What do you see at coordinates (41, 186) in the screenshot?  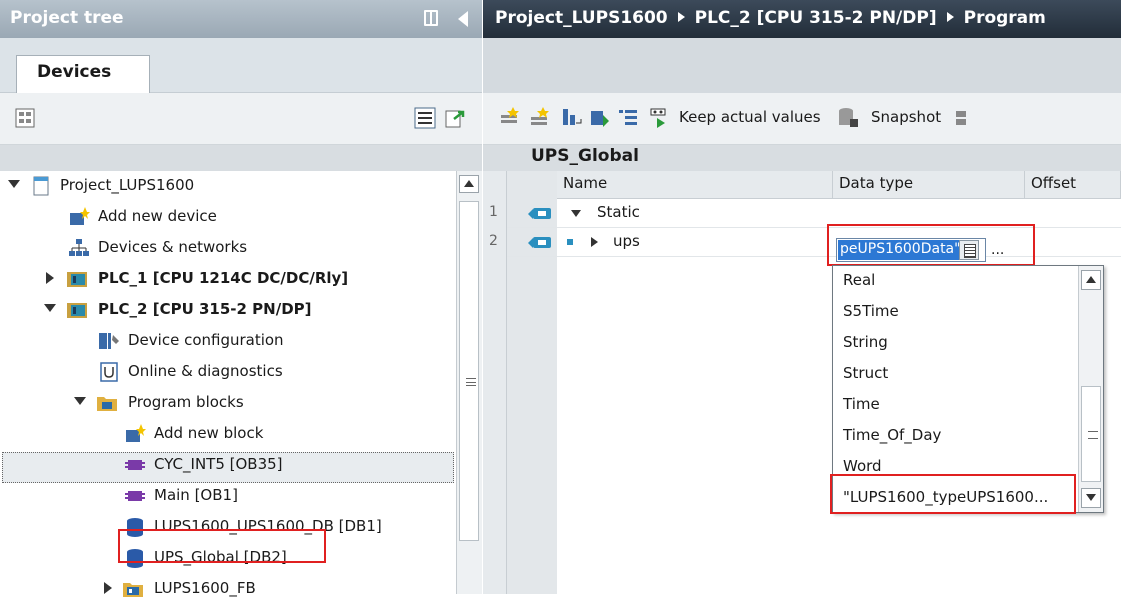 I see `project-icon` at bounding box center [41, 186].